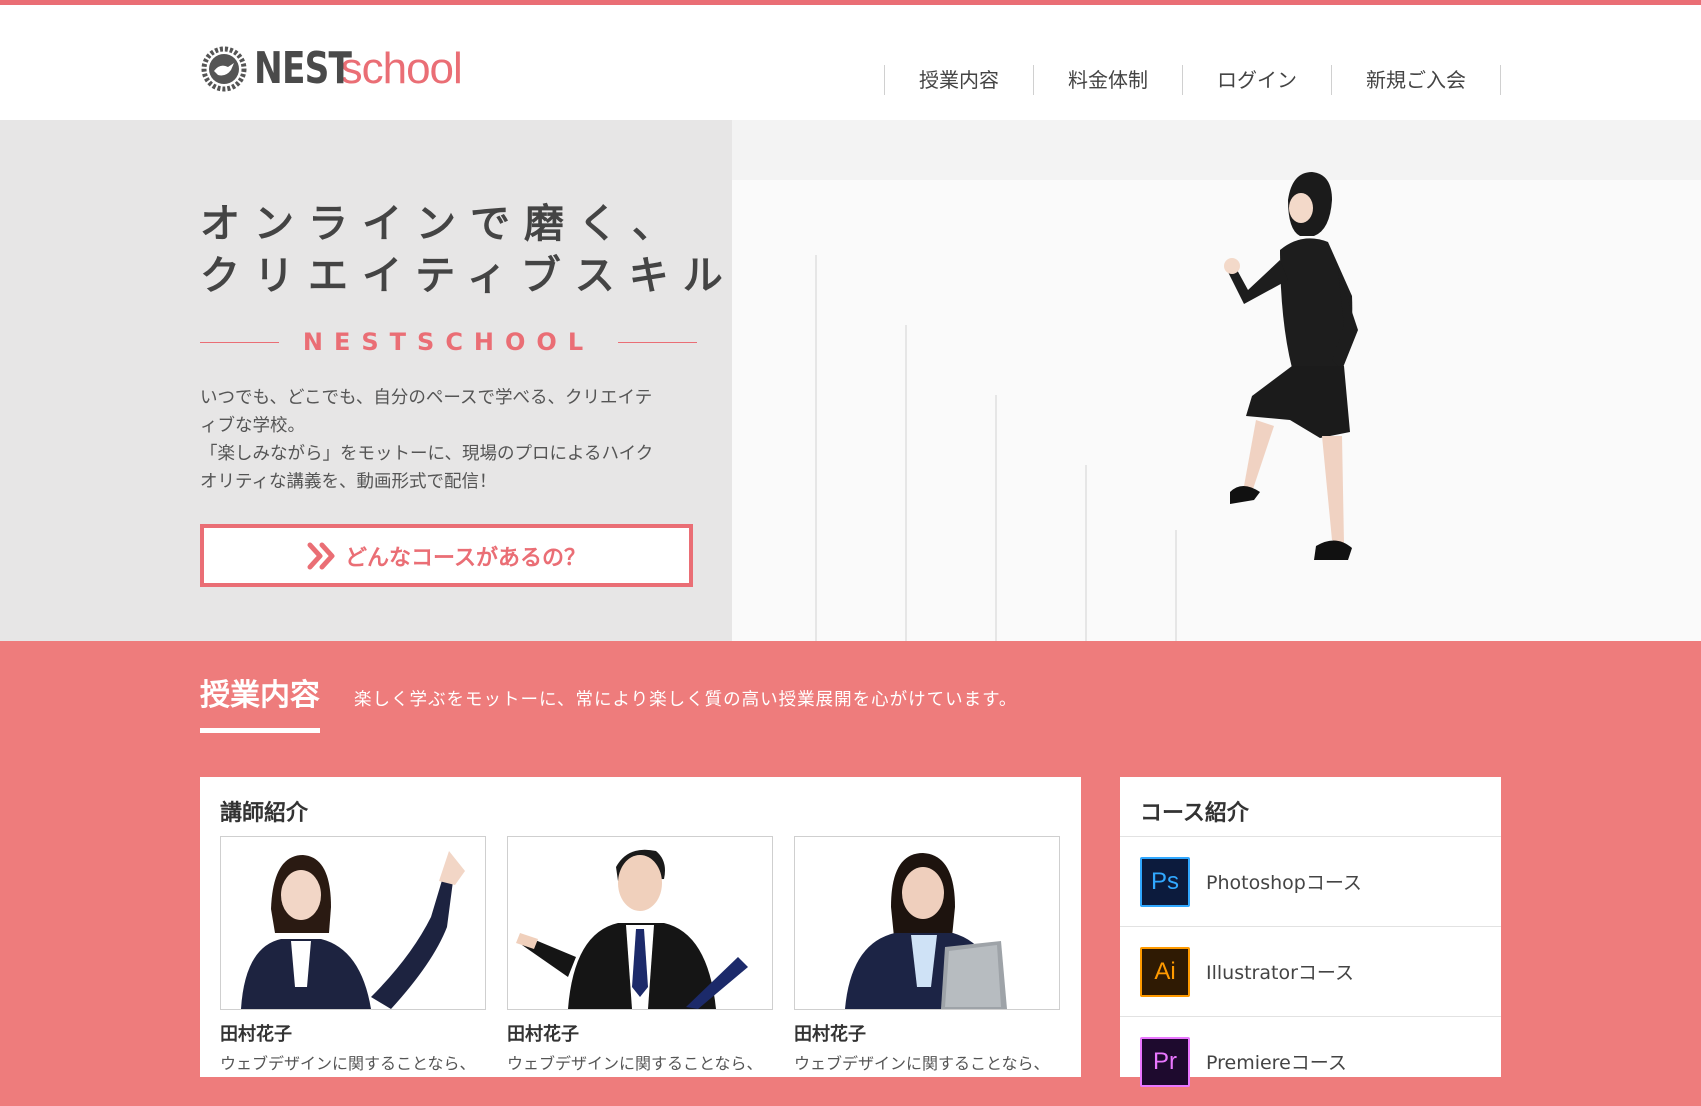  I want to click on nav-item-signup: 新規ご入会, so click(1416, 80).